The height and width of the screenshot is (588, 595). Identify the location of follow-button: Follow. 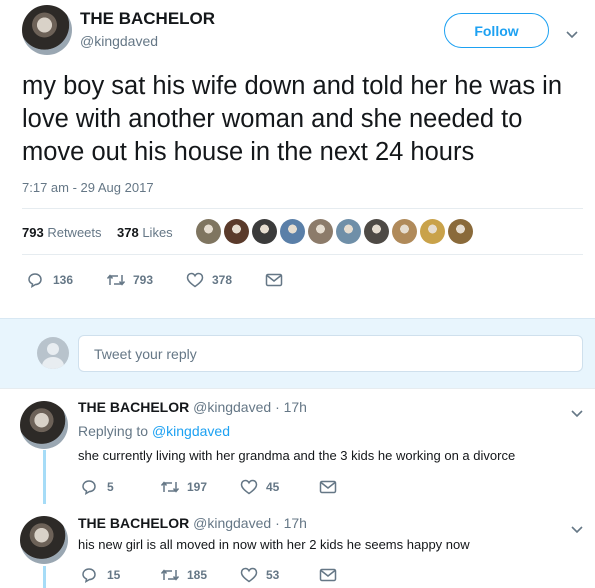
(496, 30).